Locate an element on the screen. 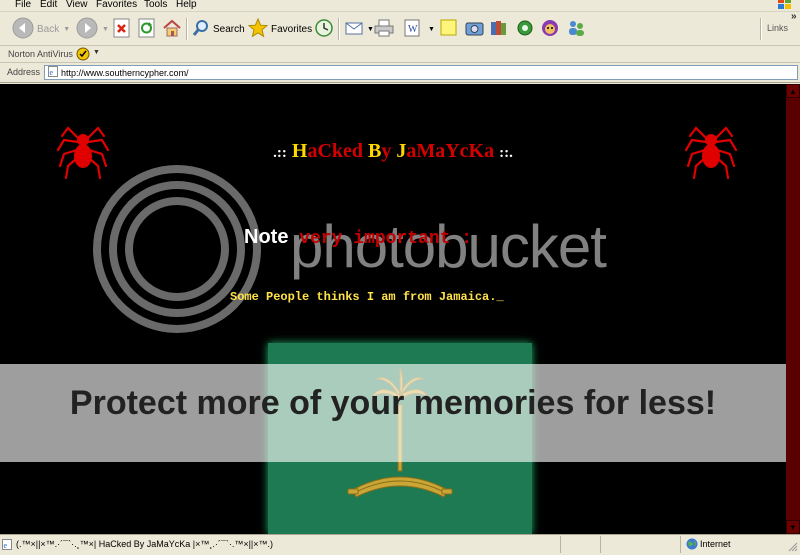 The width and height of the screenshot is (800, 555). forward-button: ▼ is located at coordinates (92, 29).